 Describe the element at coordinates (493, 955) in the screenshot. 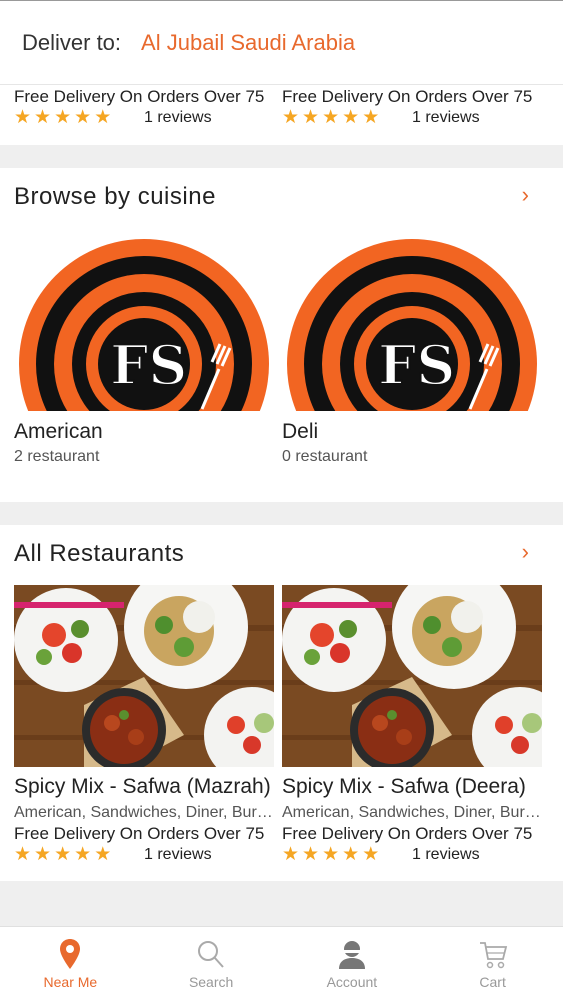

I see `cart-icon` at that location.